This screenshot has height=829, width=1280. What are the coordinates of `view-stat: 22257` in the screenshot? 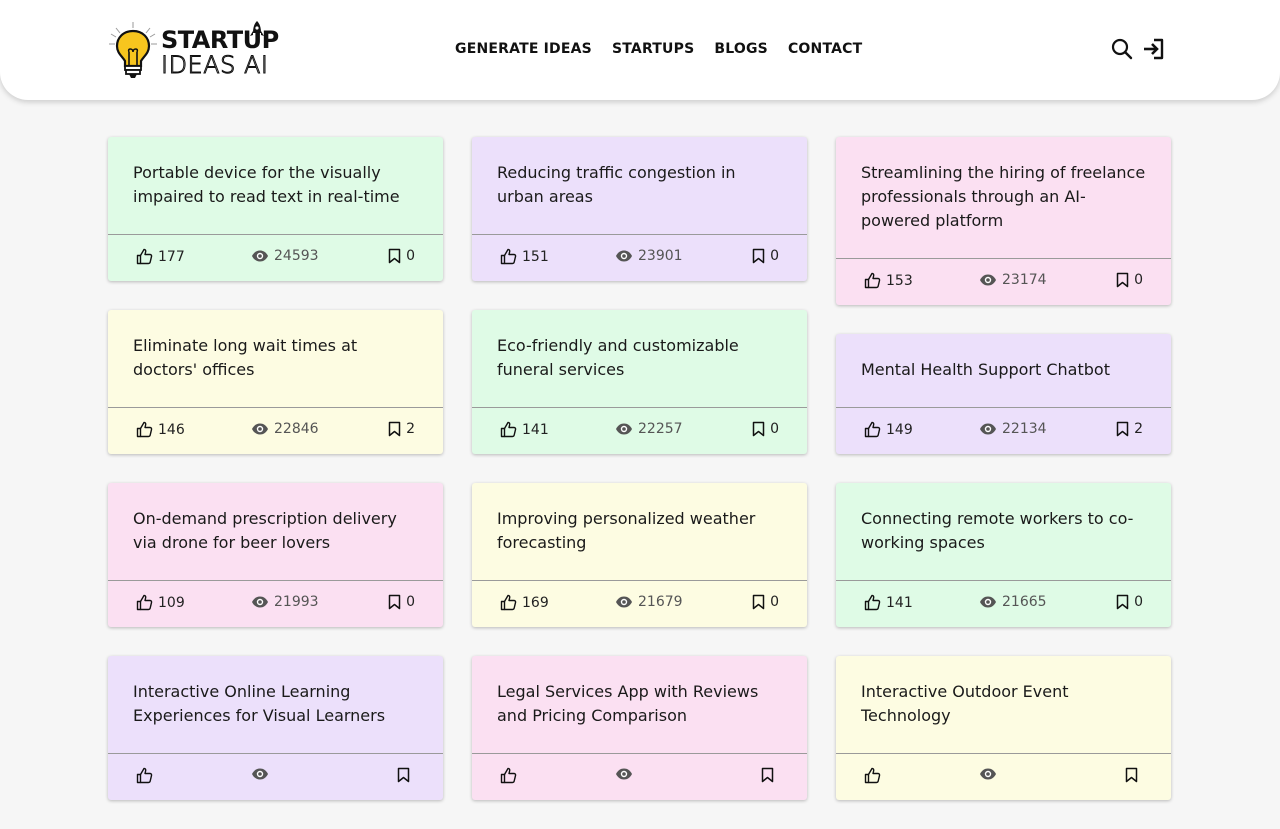 It's located at (649, 429).